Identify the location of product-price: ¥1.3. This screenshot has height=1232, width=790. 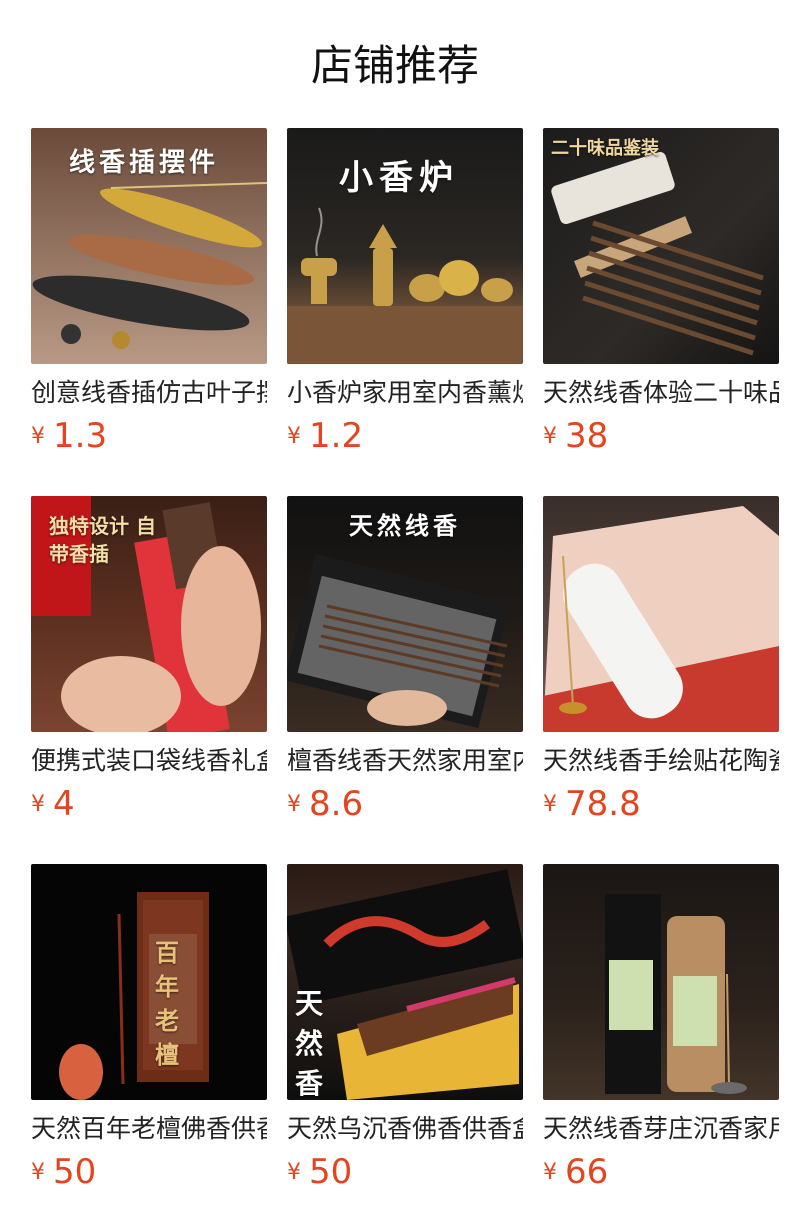
(69, 436).